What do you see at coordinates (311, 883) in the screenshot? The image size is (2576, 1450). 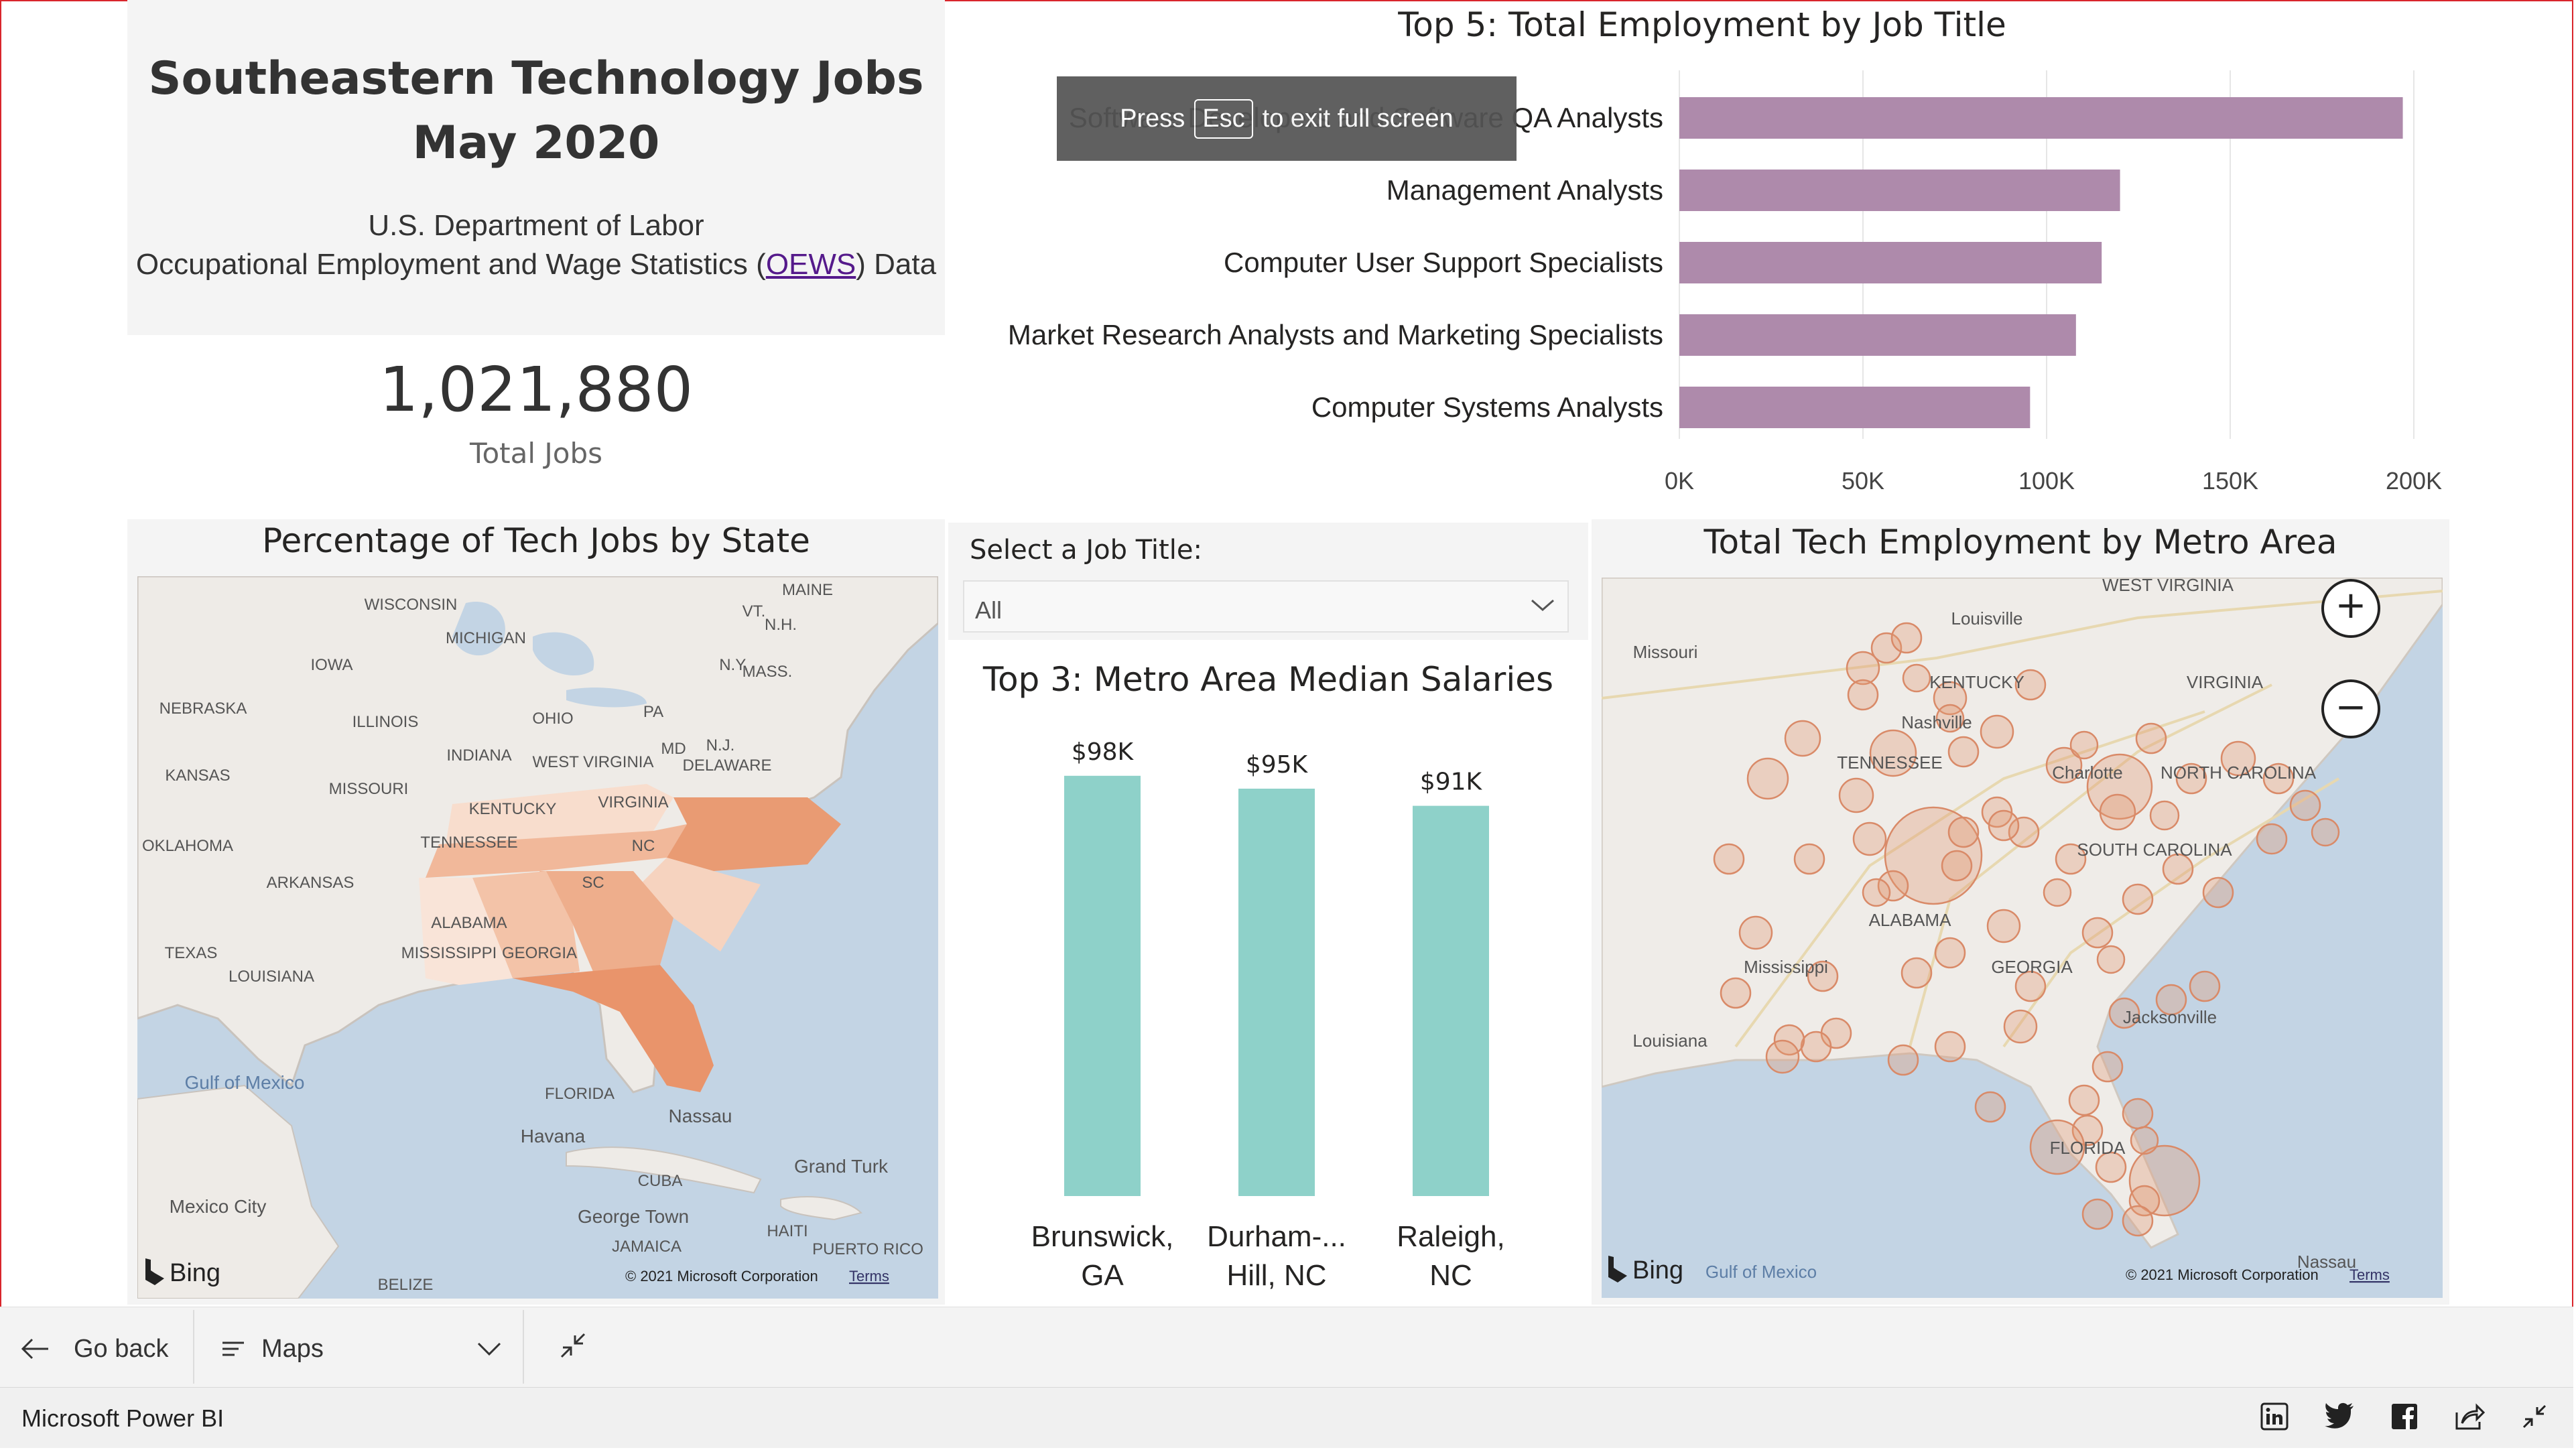 I see `map-label: ARKANSAS` at bounding box center [311, 883].